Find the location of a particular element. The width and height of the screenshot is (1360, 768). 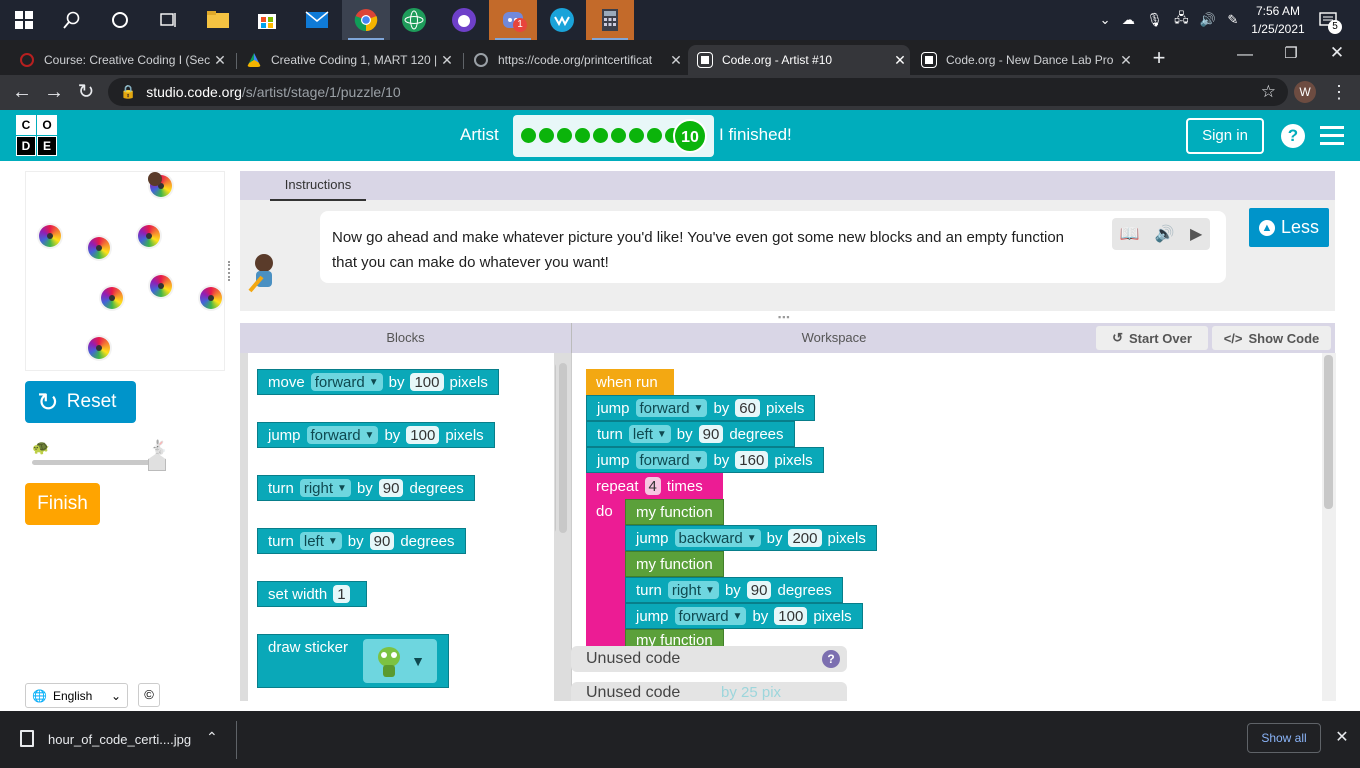

volume-icon: 🔊 is located at coordinates (1208, 20).